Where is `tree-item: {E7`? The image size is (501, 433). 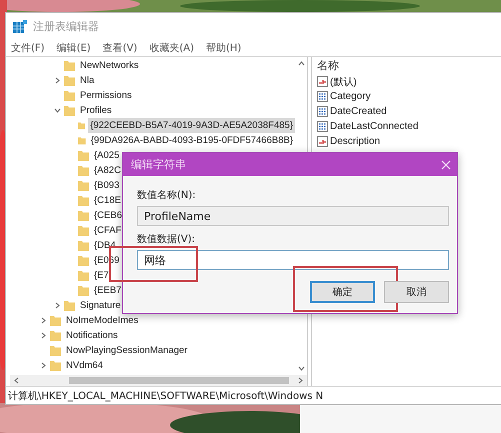
tree-item: {E7 is located at coordinates (101, 275).